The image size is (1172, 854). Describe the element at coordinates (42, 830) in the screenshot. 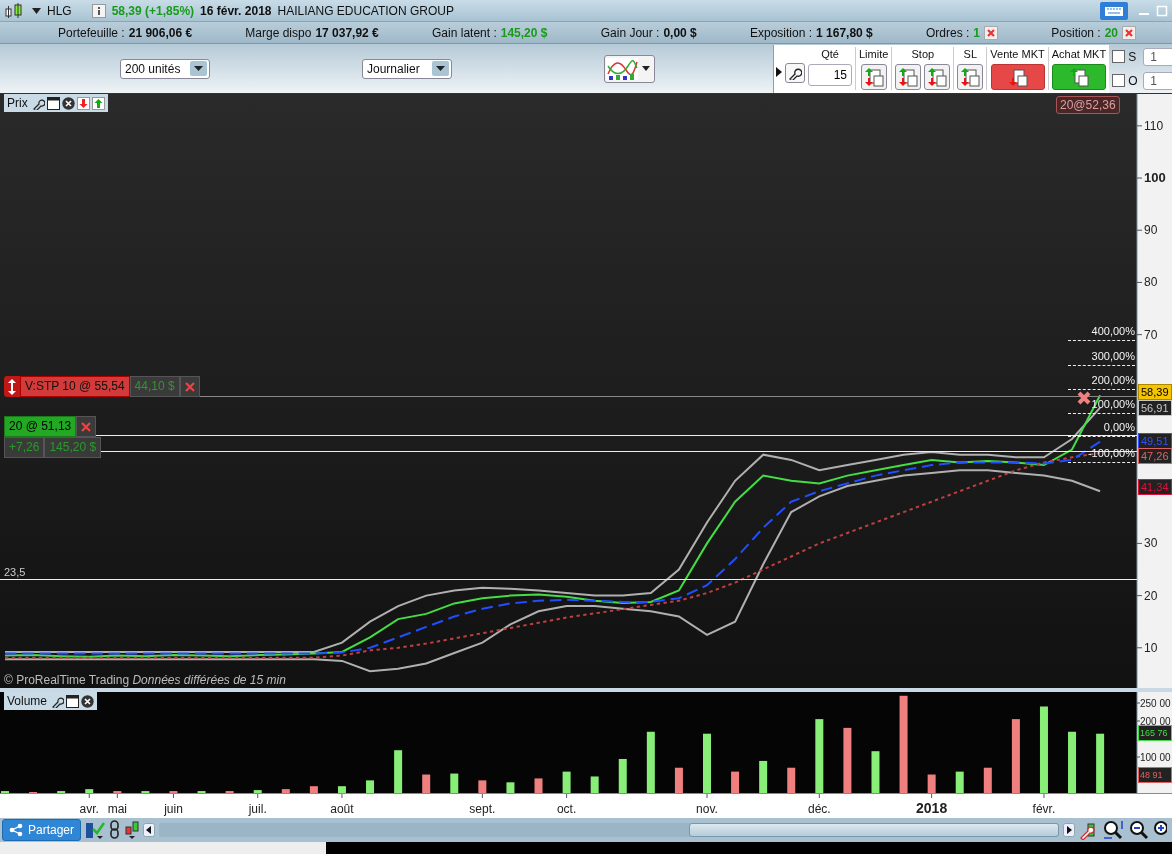

I see `share-button: Partager` at that location.